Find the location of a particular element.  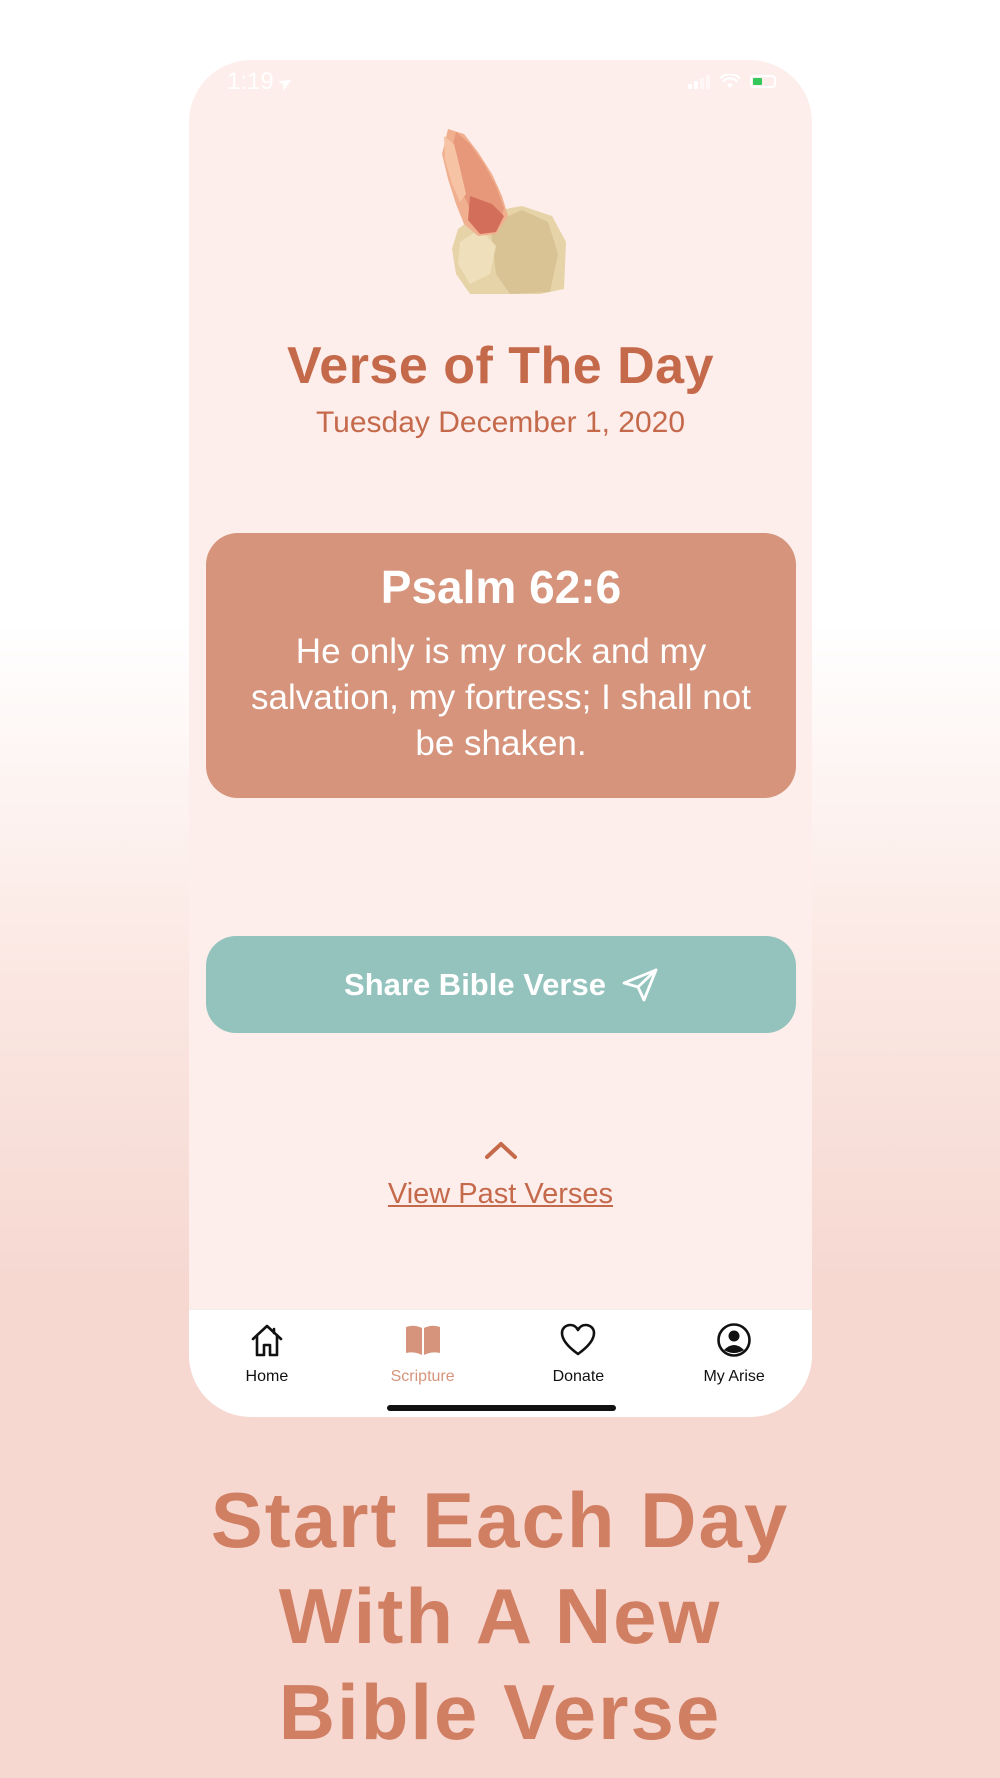

view-past-verses-link: View Past Verses is located at coordinates (500, 1194).